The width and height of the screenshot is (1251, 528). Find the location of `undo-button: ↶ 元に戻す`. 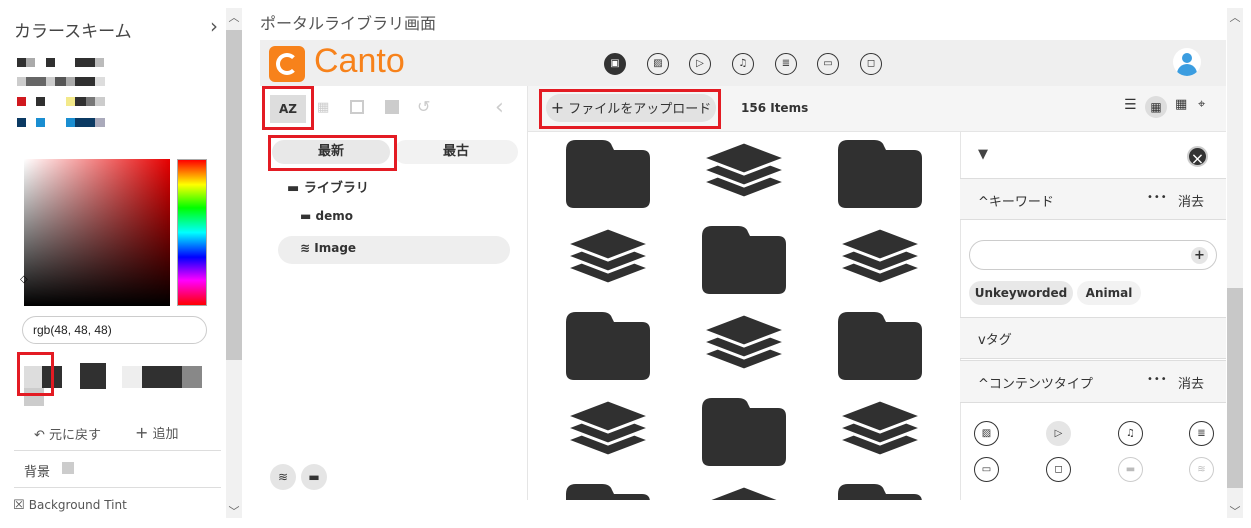

undo-button: ↶ 元に戻す is located at coordinates (67, 433).